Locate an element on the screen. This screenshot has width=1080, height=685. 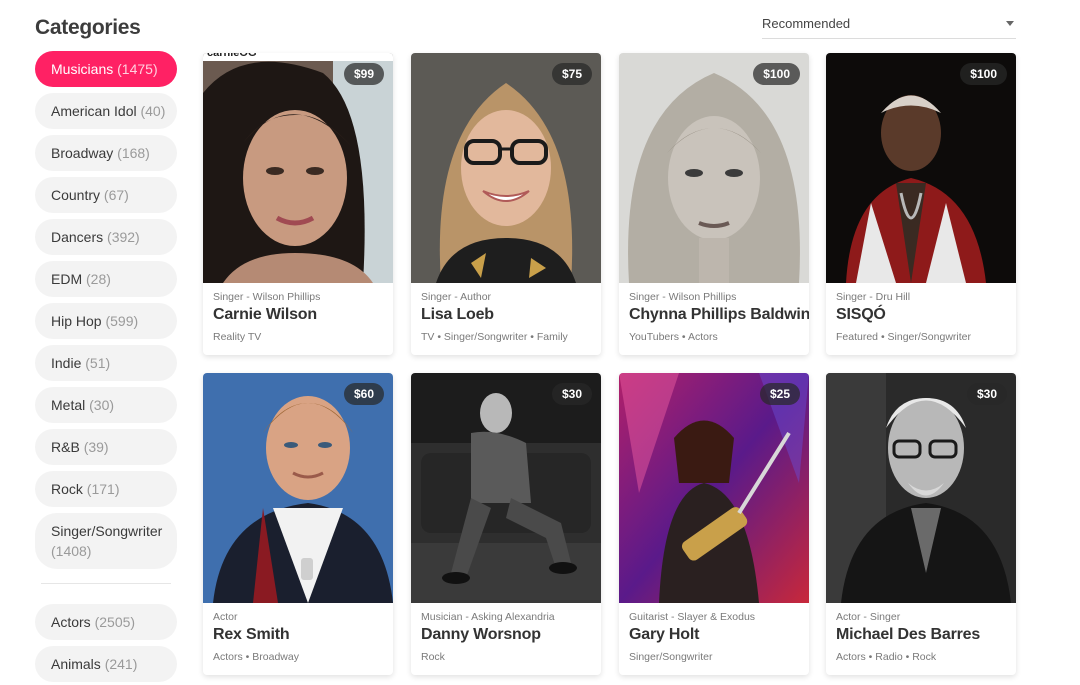
talent-photo: carnieOG is located at coordinates (298, 168).